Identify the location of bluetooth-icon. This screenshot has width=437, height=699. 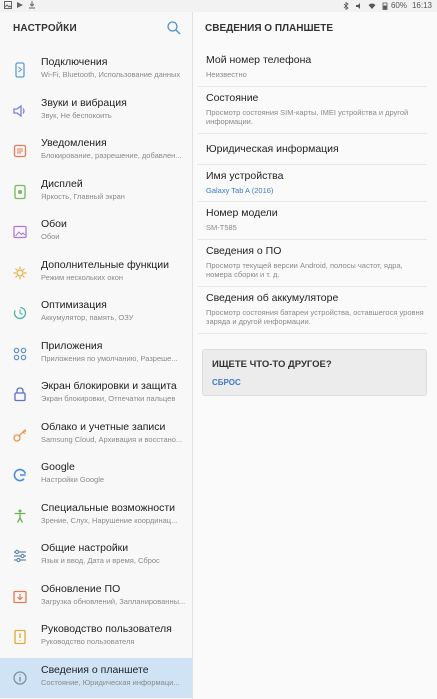
(346, 5).